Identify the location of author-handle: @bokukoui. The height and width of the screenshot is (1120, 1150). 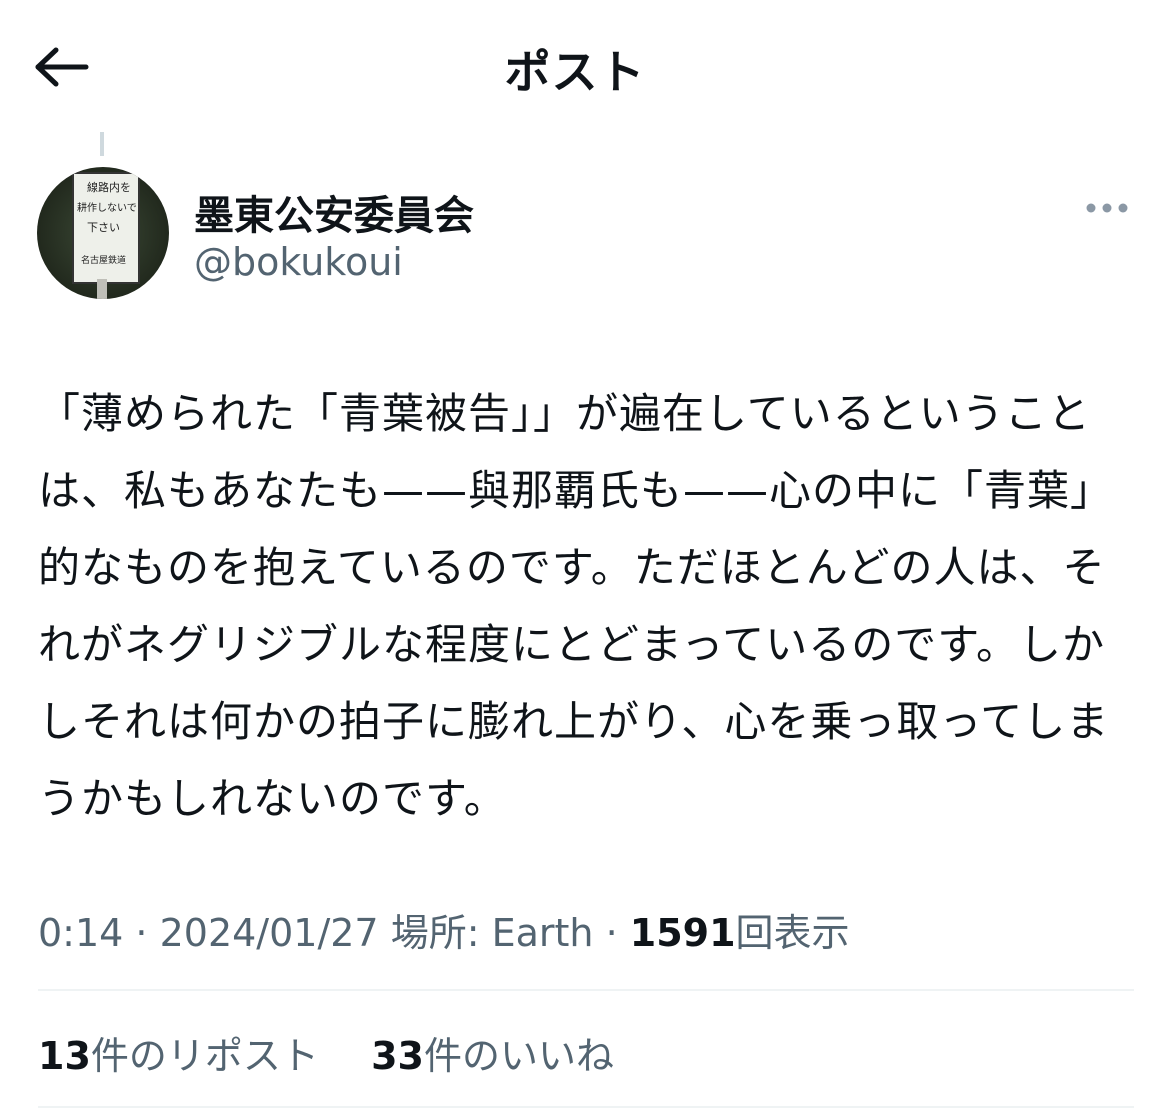
(298, 262).